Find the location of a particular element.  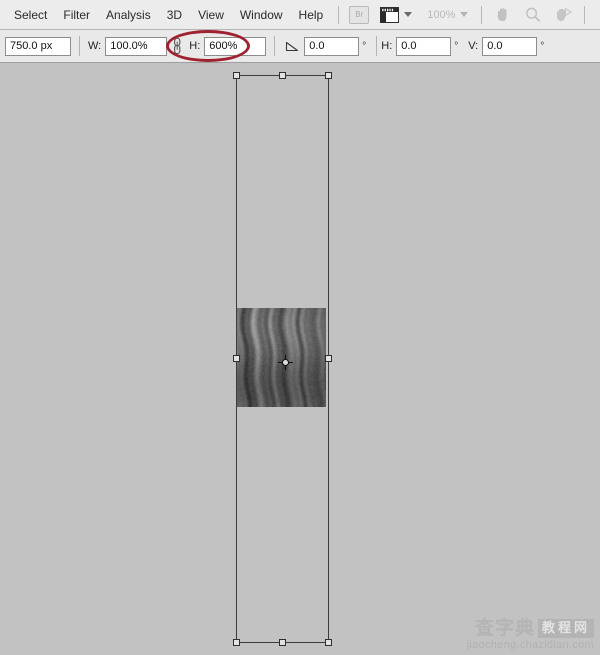

width-input: 100.0% is located at coordinates (136, 46).